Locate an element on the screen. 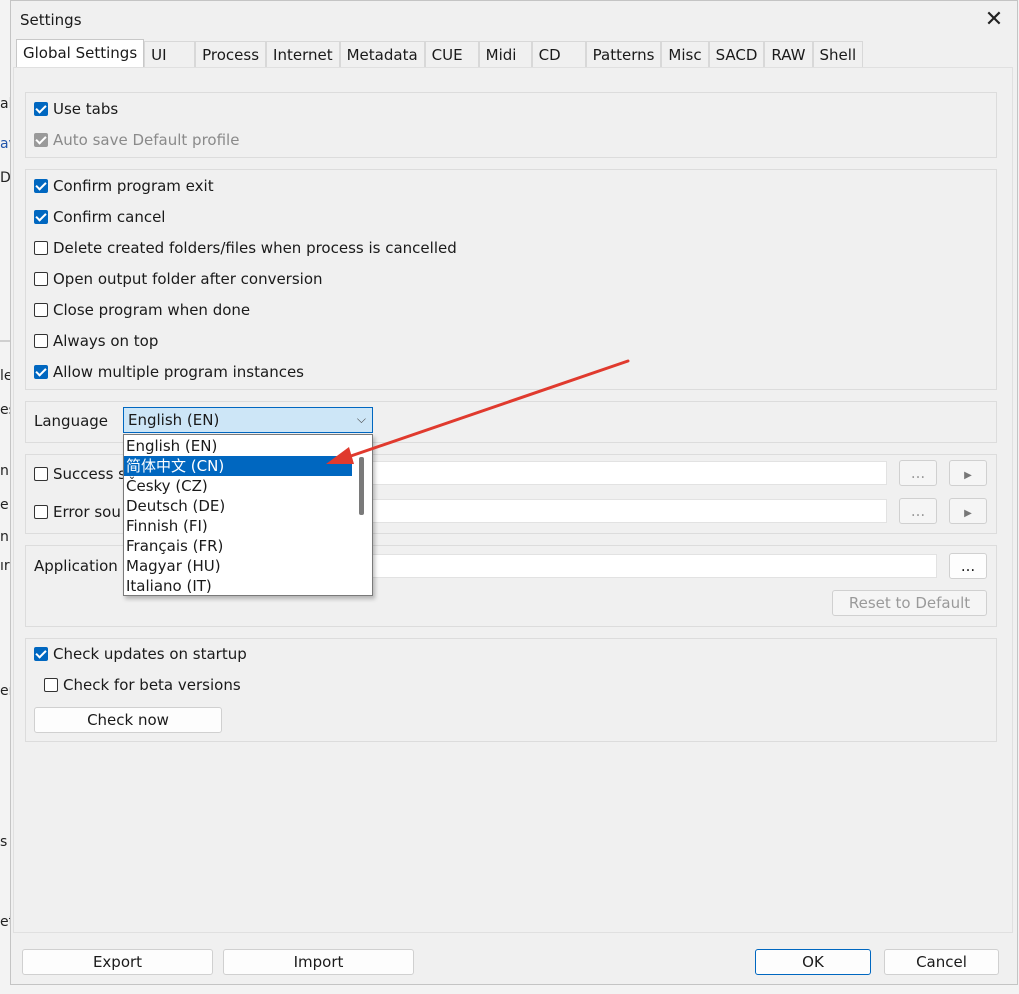 Image resolution: width=1019 pixels, height=994 pixels. tab-cue: CUE is located at coordinates (451, 54).